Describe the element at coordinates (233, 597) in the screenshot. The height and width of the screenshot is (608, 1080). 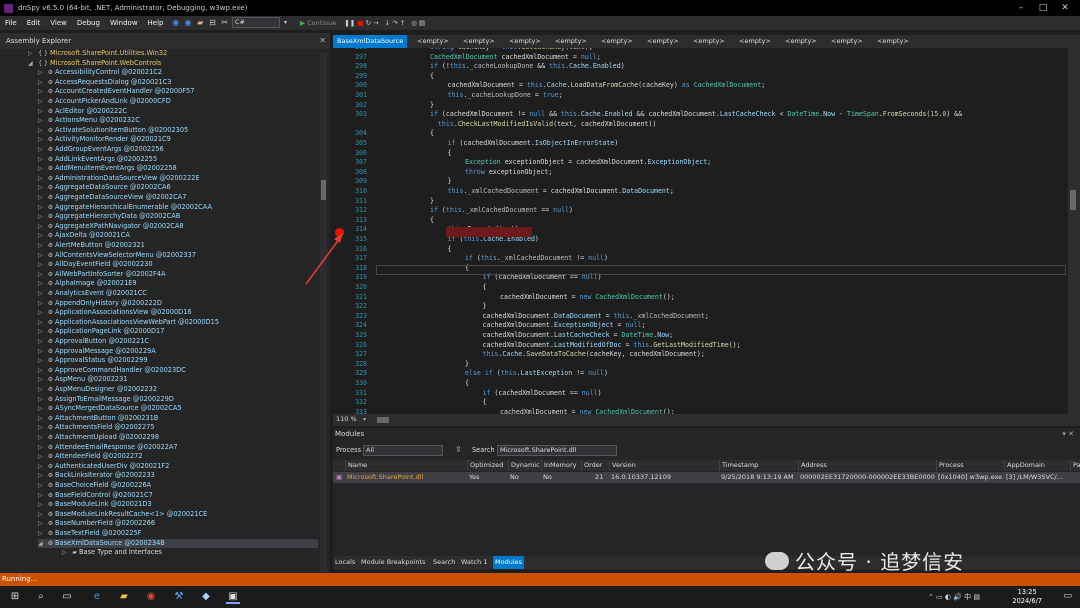
I see `window-taskbar-icon: ▣` at that location.